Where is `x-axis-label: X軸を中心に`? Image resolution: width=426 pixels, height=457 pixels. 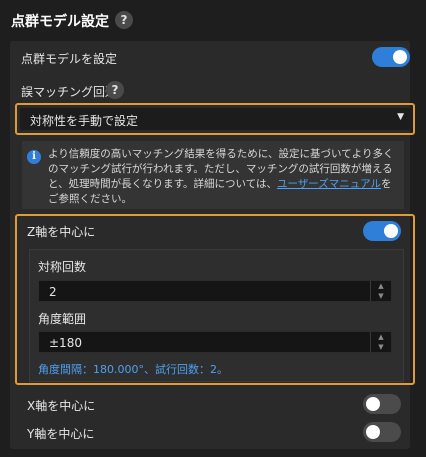 x-axis-label: X軸を中心に is located at coordinates (61, 406).